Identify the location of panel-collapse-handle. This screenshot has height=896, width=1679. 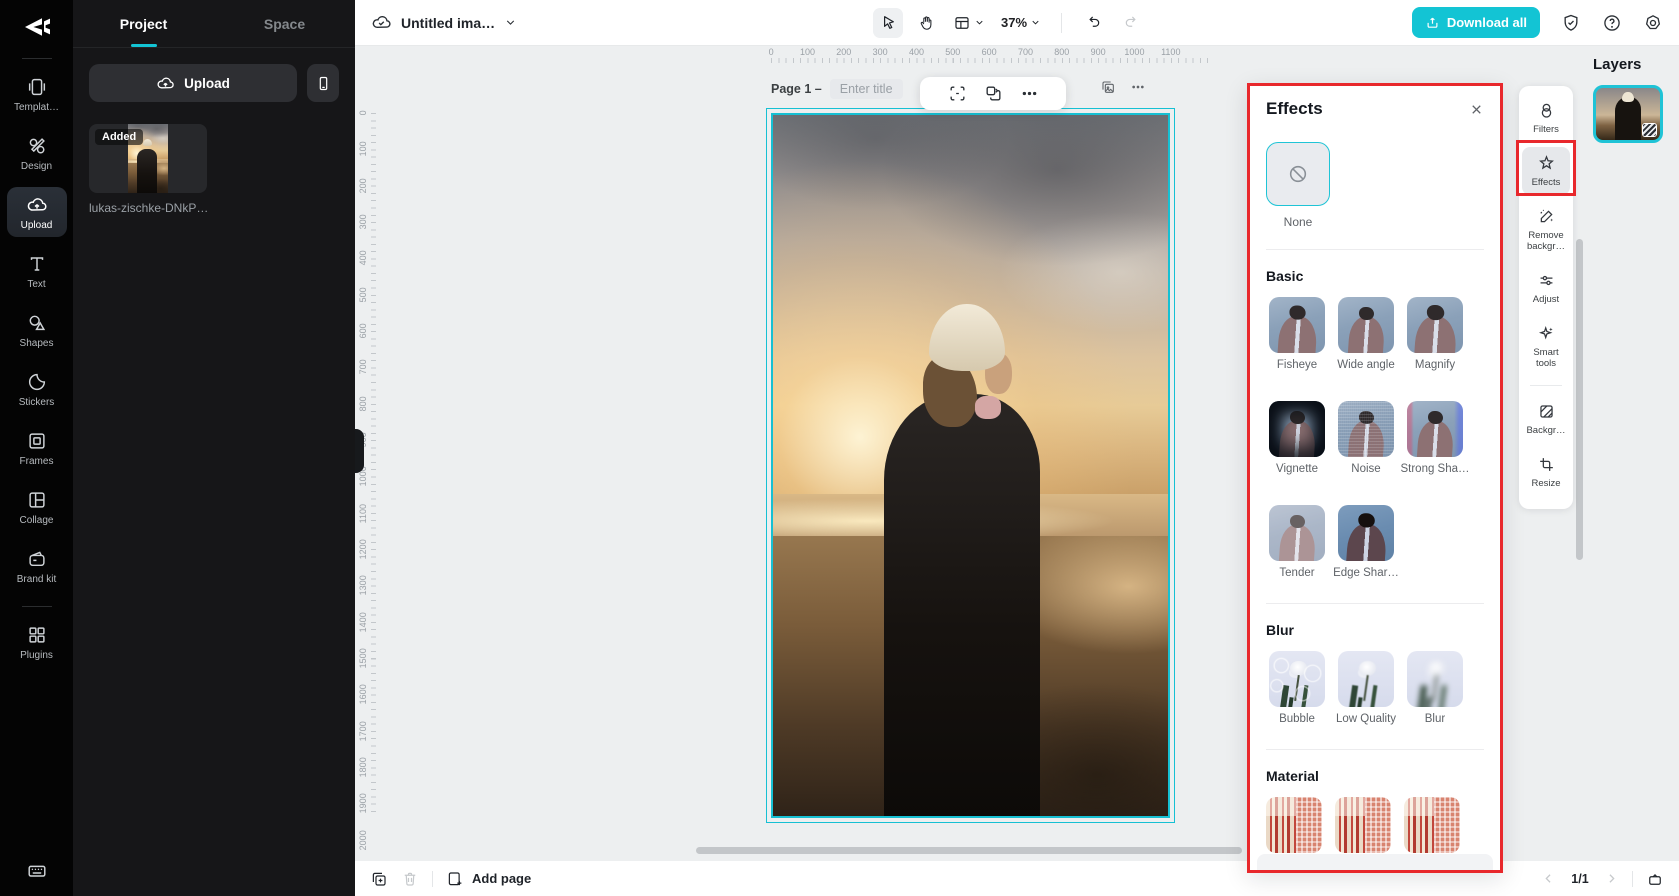
(359, 451).